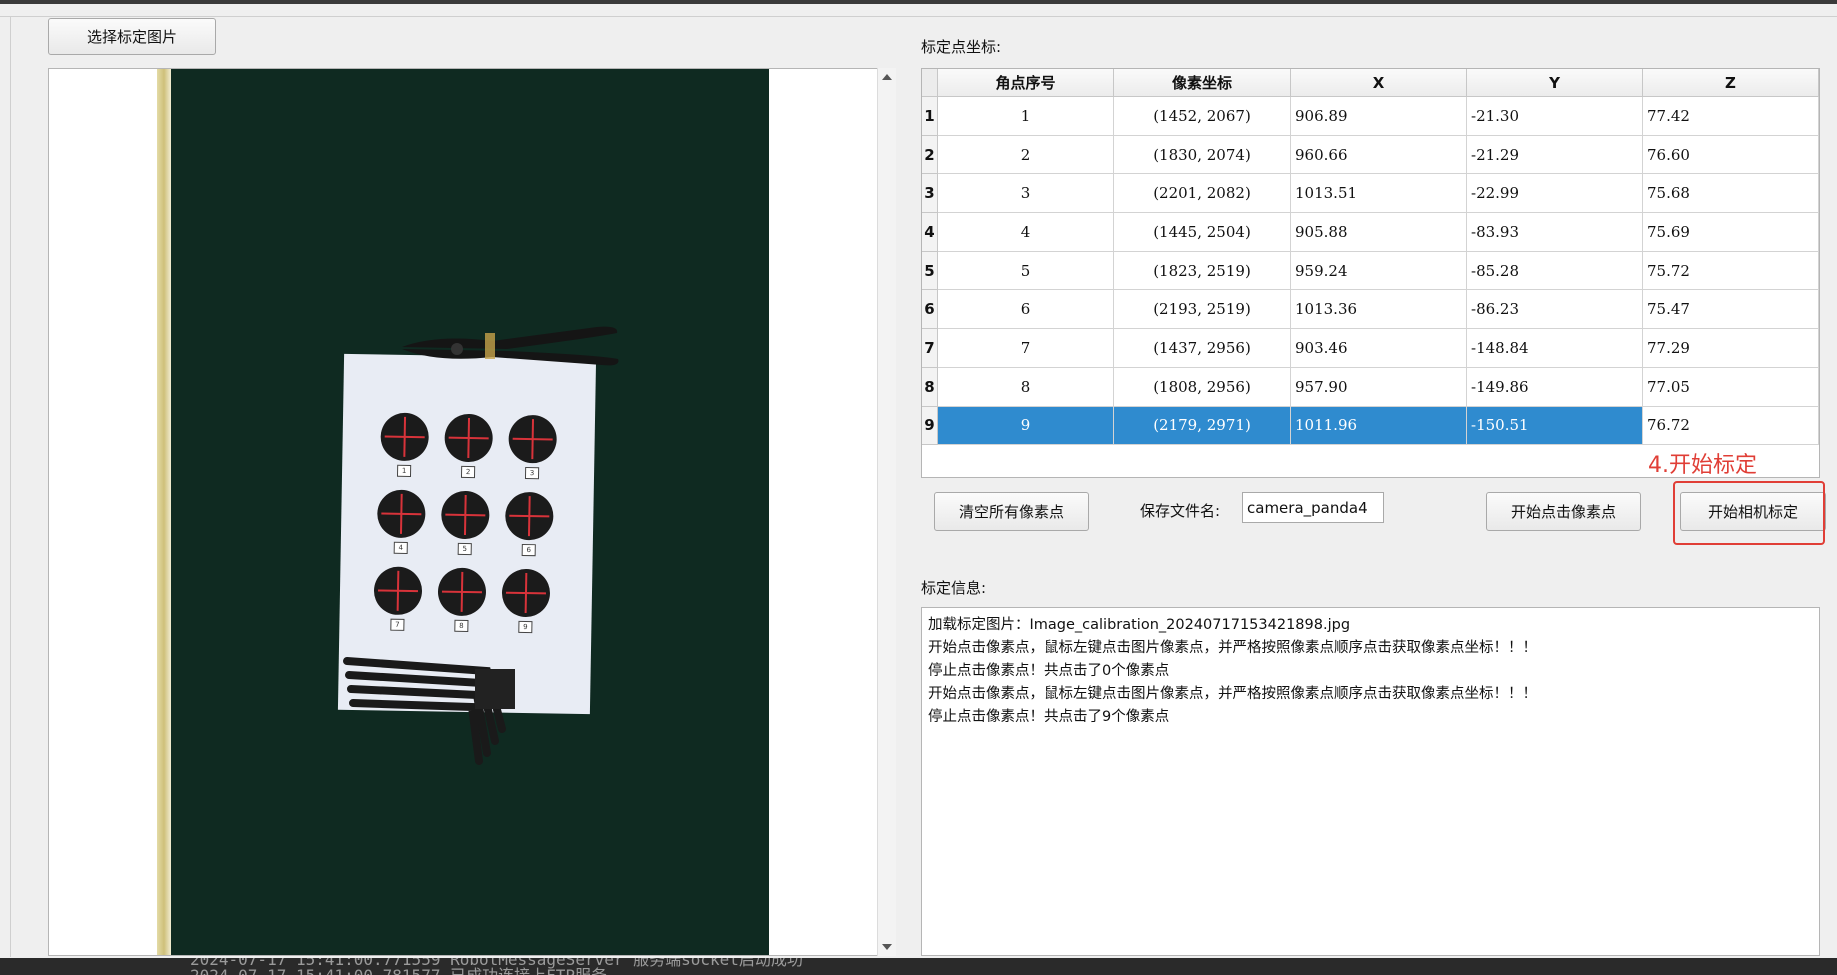 The height and width of the screenshot is (975, 1837). I want to click on cell-pixel-coord: (1823, 2519), so click(1202, 271).